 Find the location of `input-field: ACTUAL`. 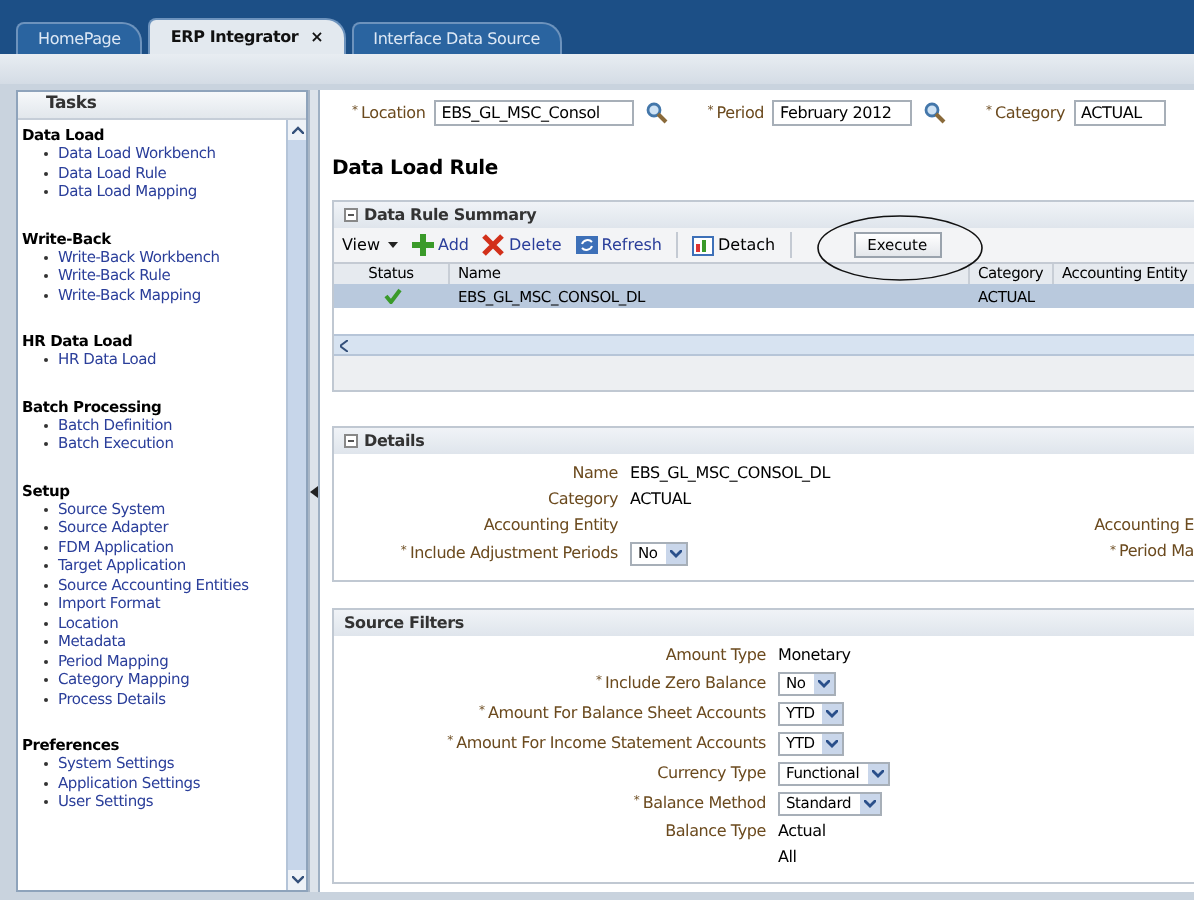

input-field: ACTUAL is located at coordinates (1119, 113).